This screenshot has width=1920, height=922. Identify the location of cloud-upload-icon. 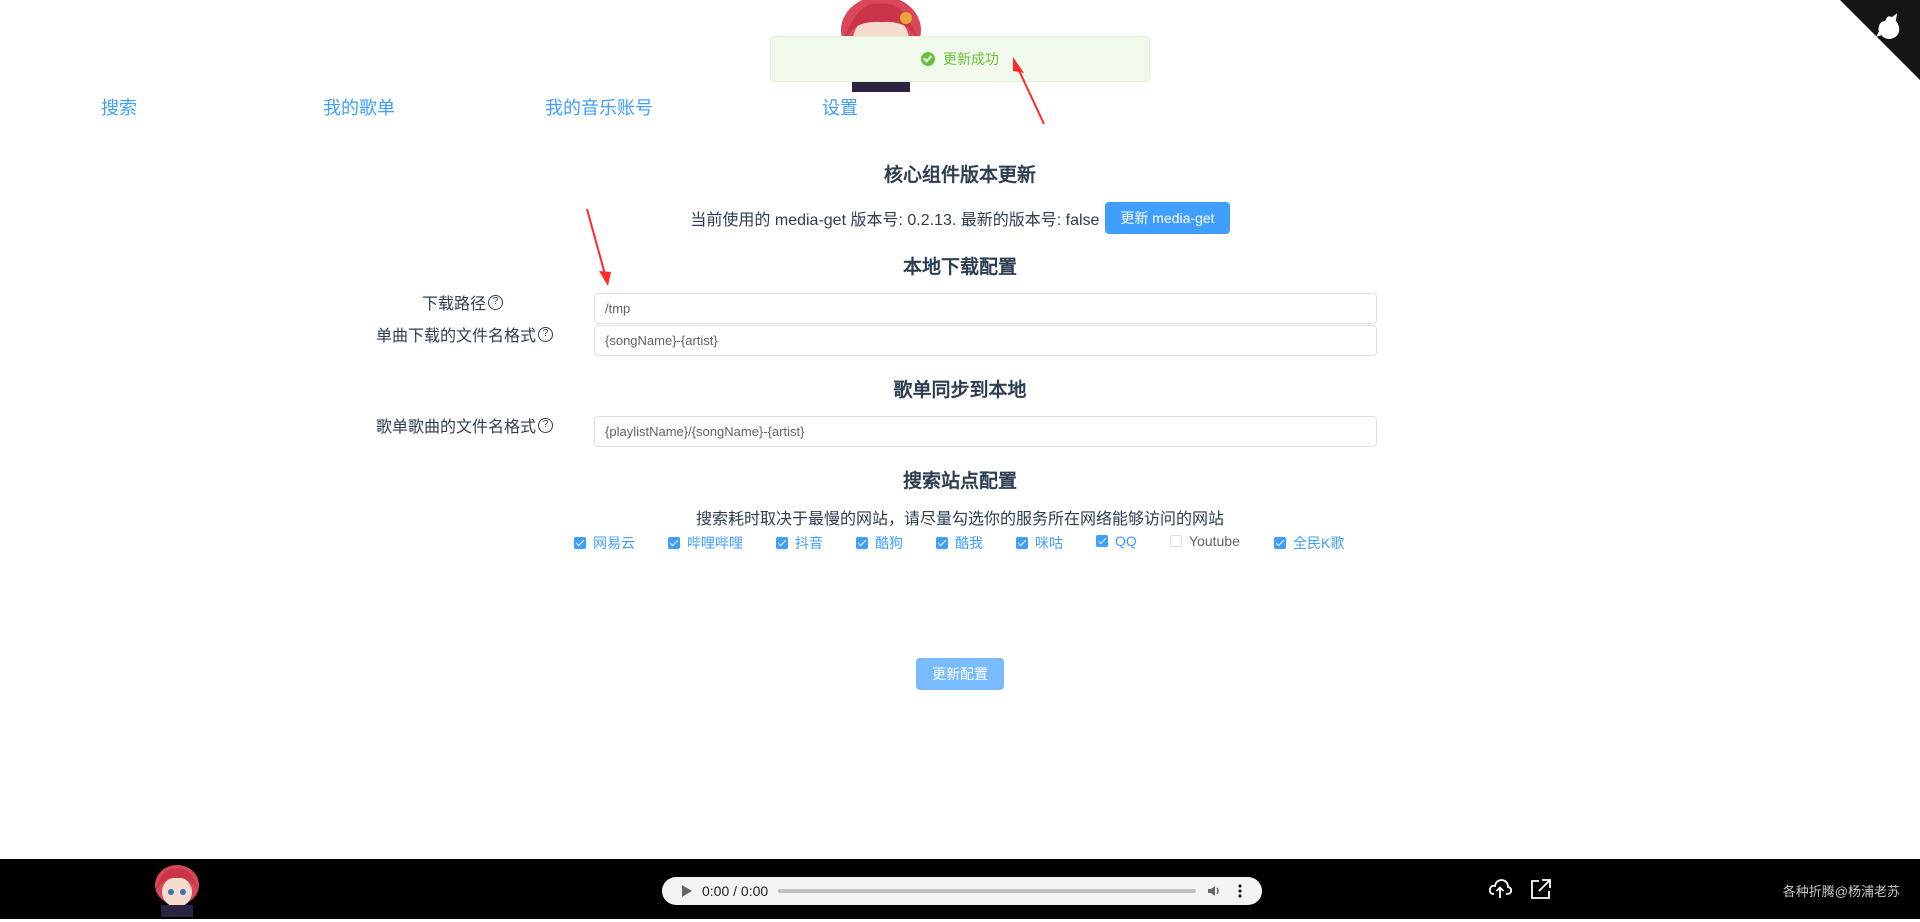
(1500, 889).